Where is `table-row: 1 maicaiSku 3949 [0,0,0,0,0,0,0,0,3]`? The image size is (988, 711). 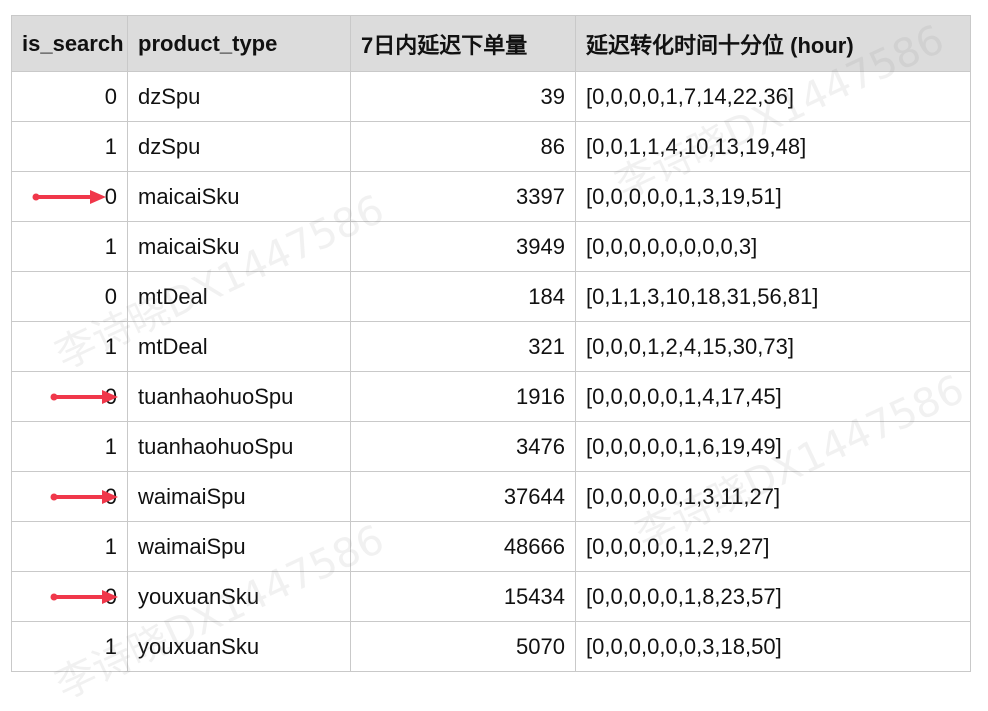
table-row: 1 maicaiSku 3949 [0,0,0,0,0,0,0,0,3] is located at coordinates (491, 246).